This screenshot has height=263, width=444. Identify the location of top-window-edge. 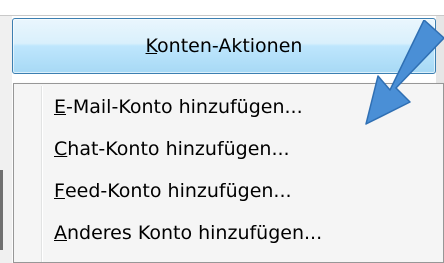
(222, 8).